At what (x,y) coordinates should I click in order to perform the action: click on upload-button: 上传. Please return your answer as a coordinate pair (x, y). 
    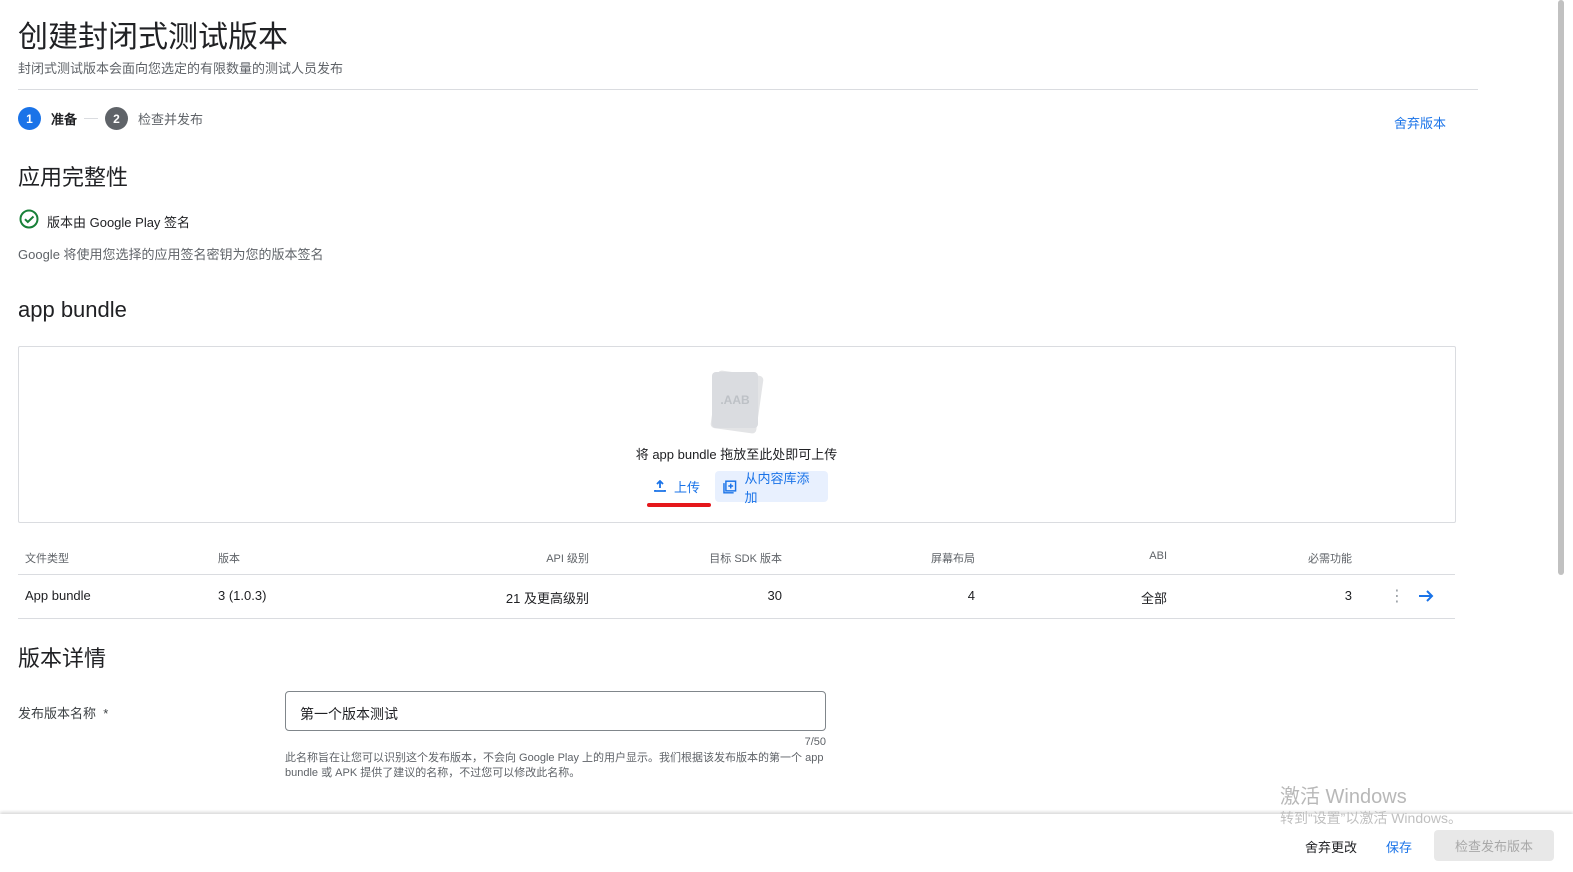
    Looking at the image, I should click on (677, 486).